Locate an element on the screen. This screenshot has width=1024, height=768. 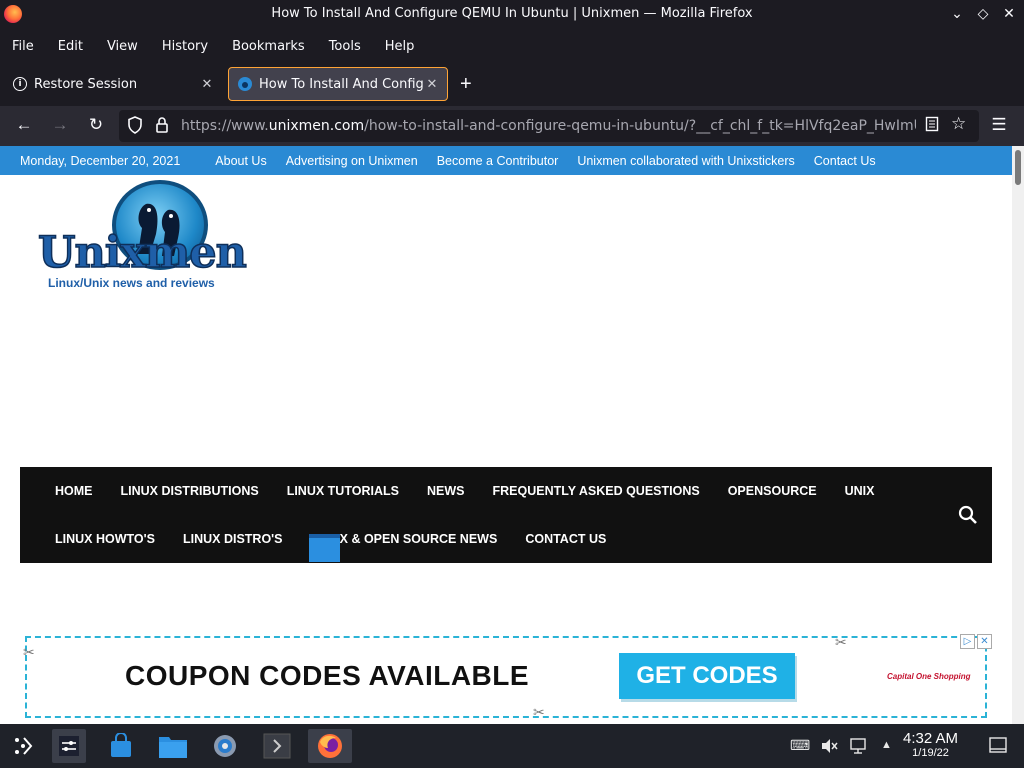
ad-close-icon: ✕ is located at coordinates (984, 641).